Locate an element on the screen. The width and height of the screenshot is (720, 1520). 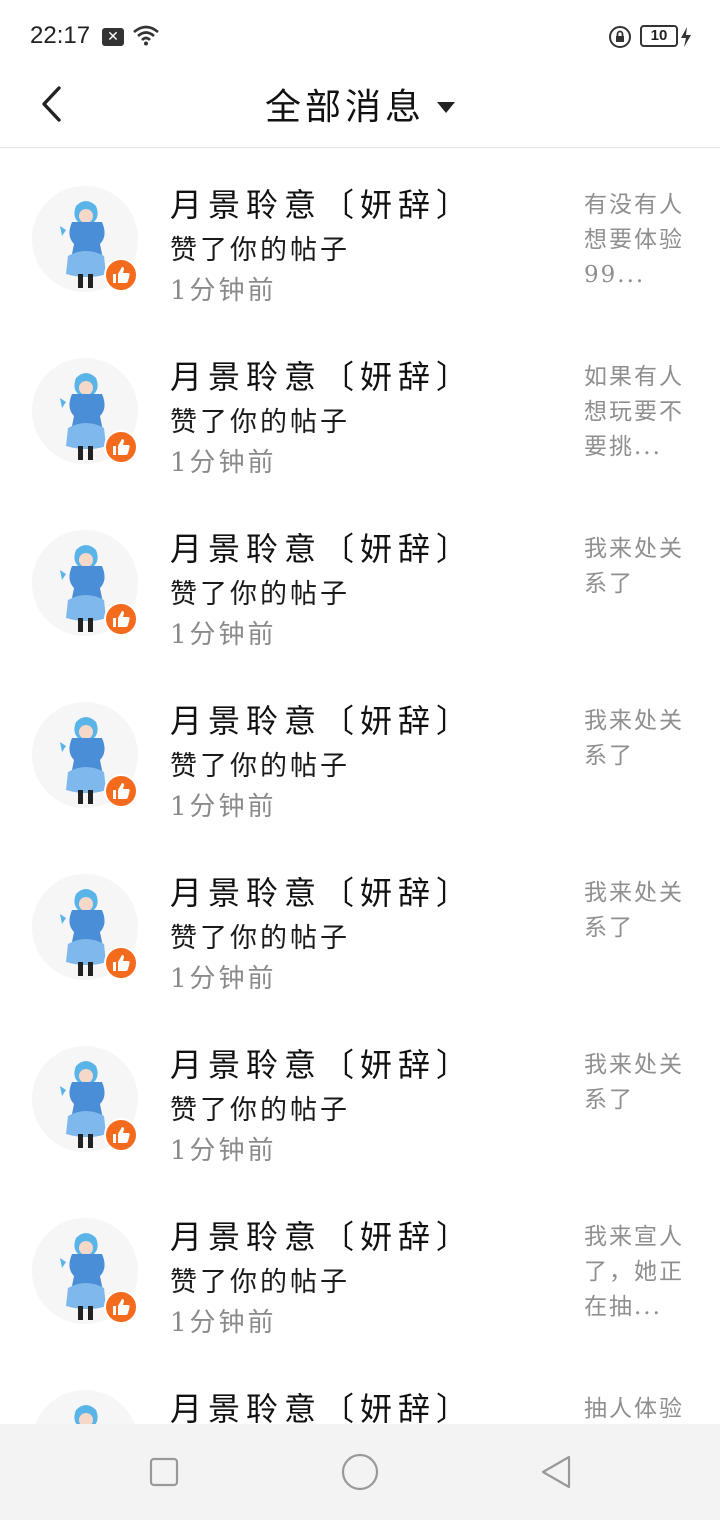
status-time: 22:17 is located at coordinates (60, 35).